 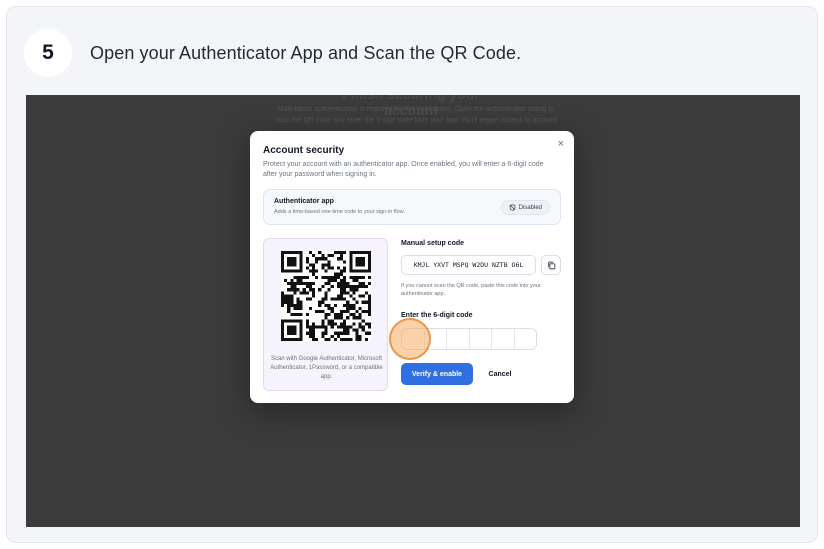 What do you see at coordinates (326, 296) in the screenshot?
I see `qr-code-image` at bounding box center [326, 296].